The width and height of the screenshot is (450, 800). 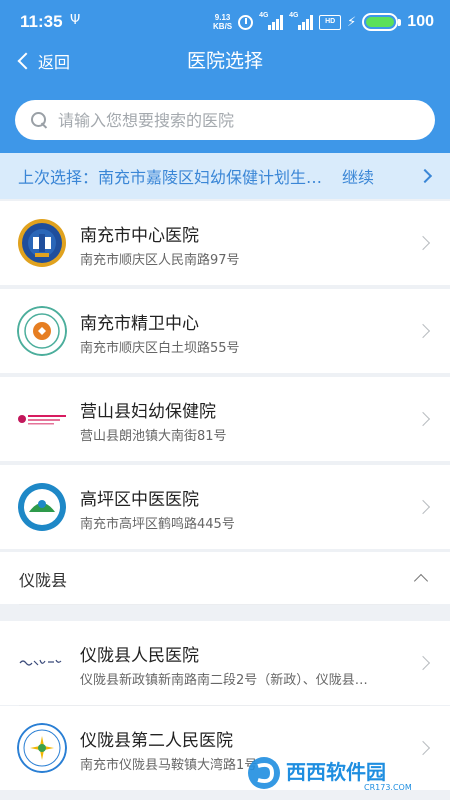 What do you see at coordinates (225, 243) in the screenshot?
I see `hospital-item: 南充市中心医院 南充市顺庆区人民南路97号` at bounding box center [225, 243].